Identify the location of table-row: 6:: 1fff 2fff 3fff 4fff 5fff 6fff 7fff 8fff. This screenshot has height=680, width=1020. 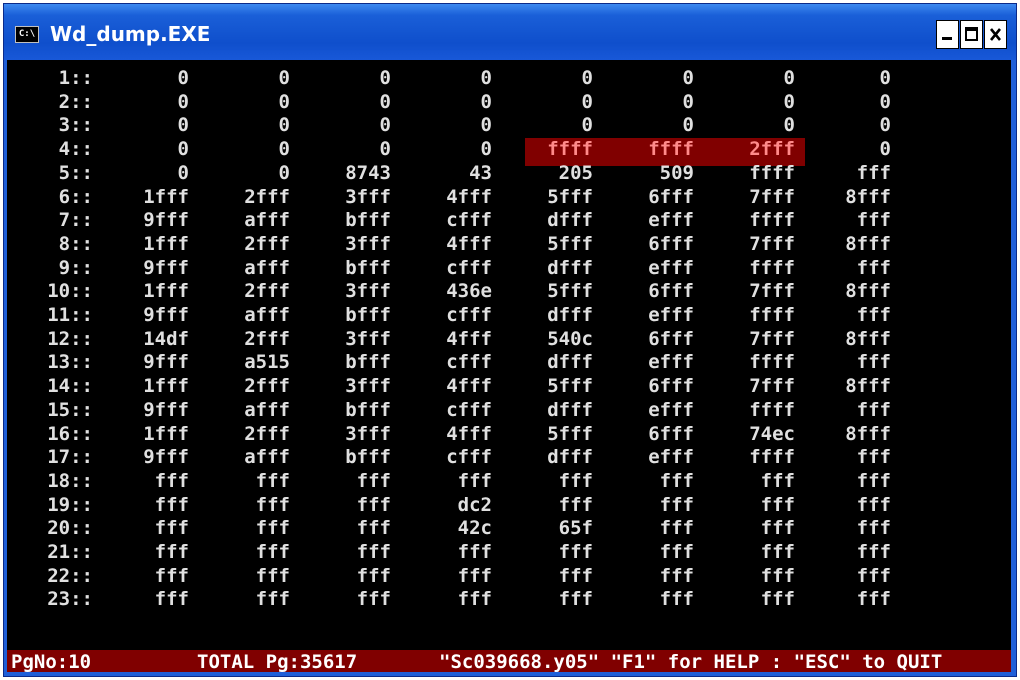
(509, 197).